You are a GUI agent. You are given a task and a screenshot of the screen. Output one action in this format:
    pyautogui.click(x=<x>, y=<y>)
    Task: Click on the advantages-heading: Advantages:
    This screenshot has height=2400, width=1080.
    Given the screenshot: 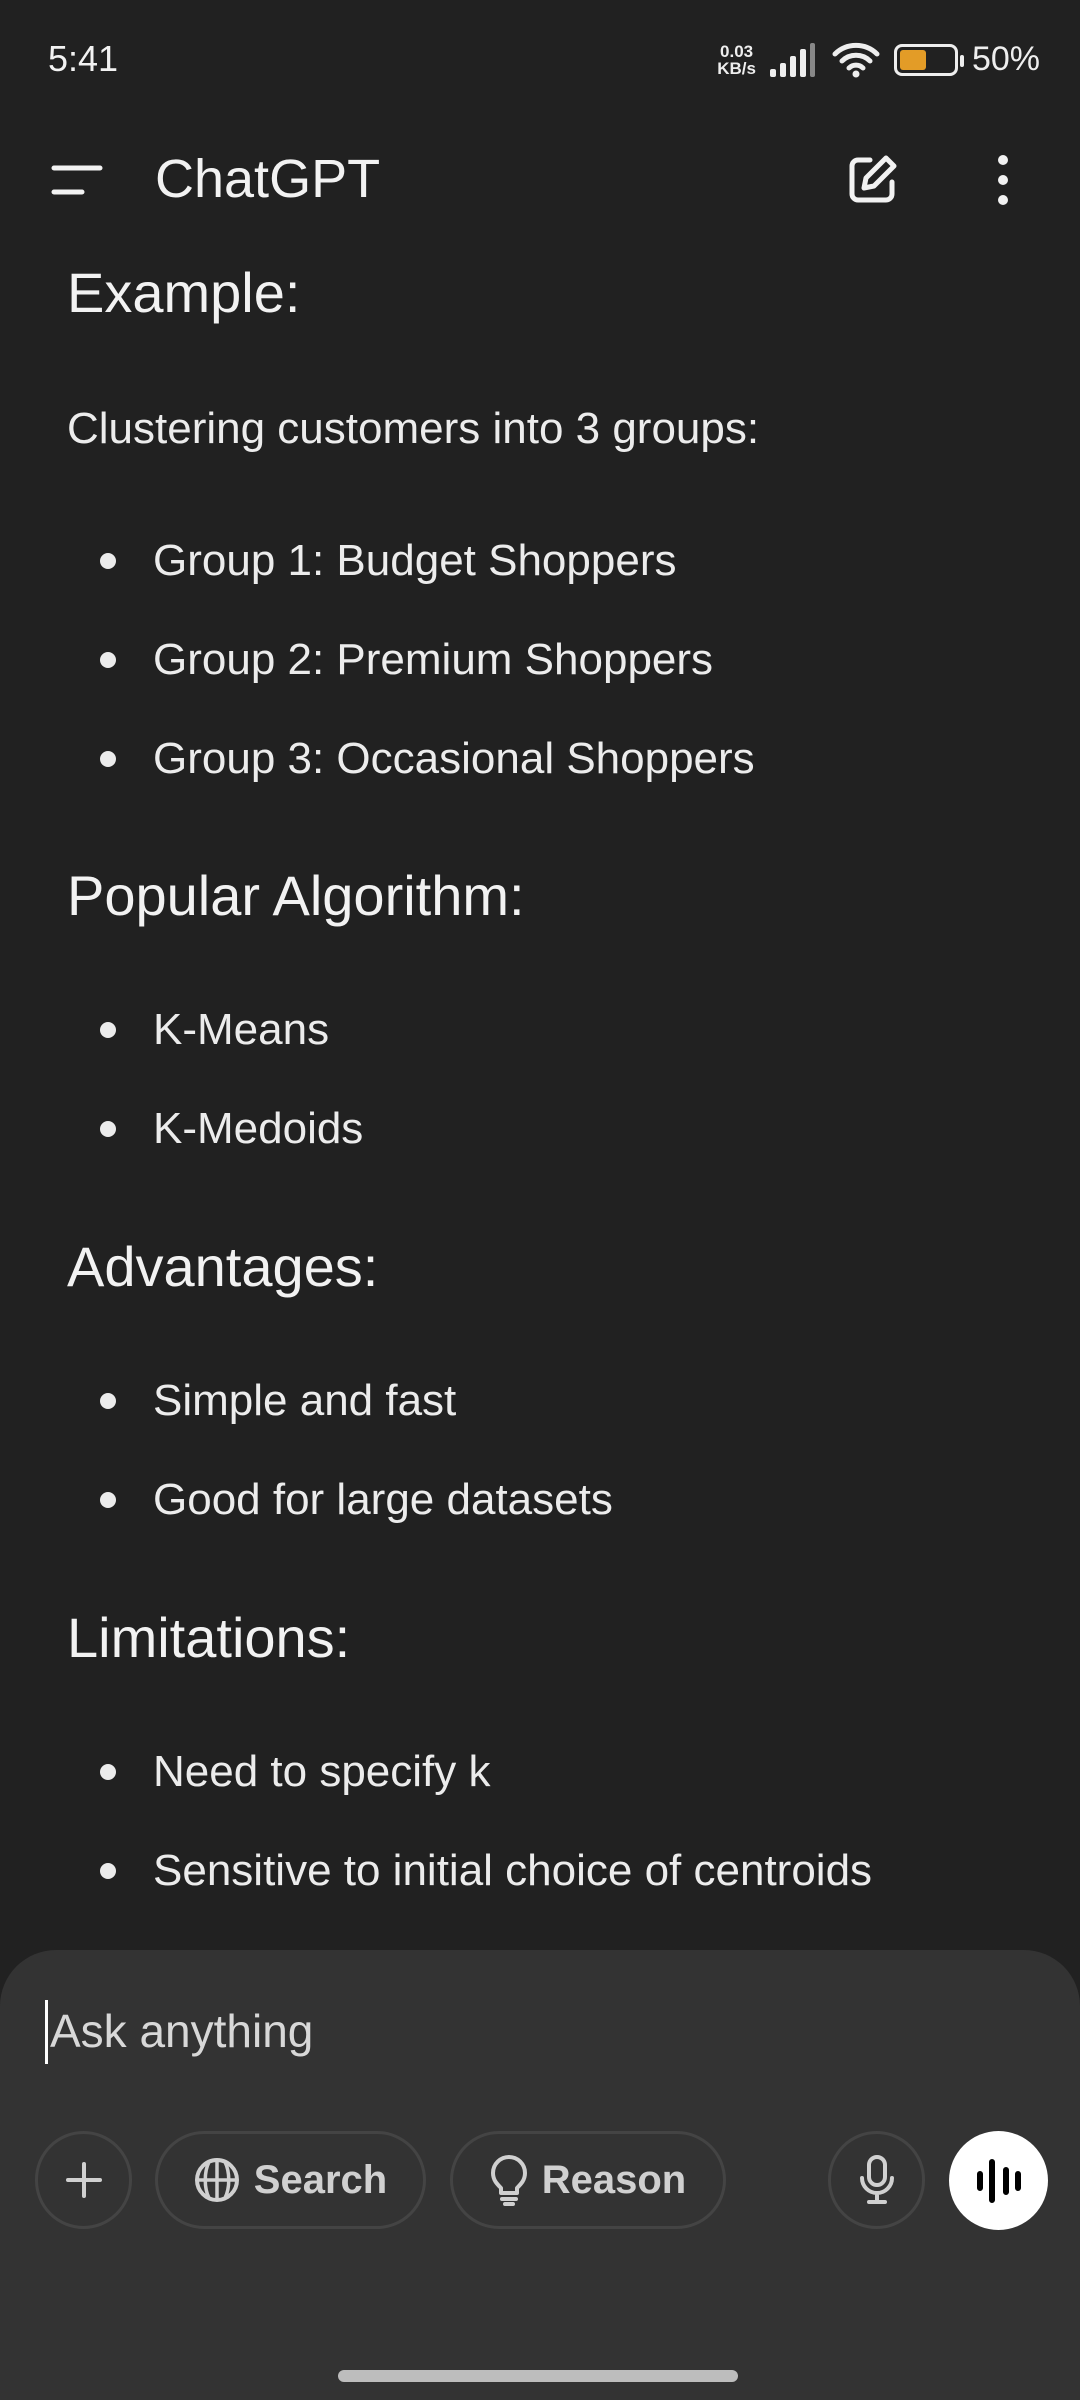 What is the action you would take?
    pyautogui.click(x=223, y=1266)
    